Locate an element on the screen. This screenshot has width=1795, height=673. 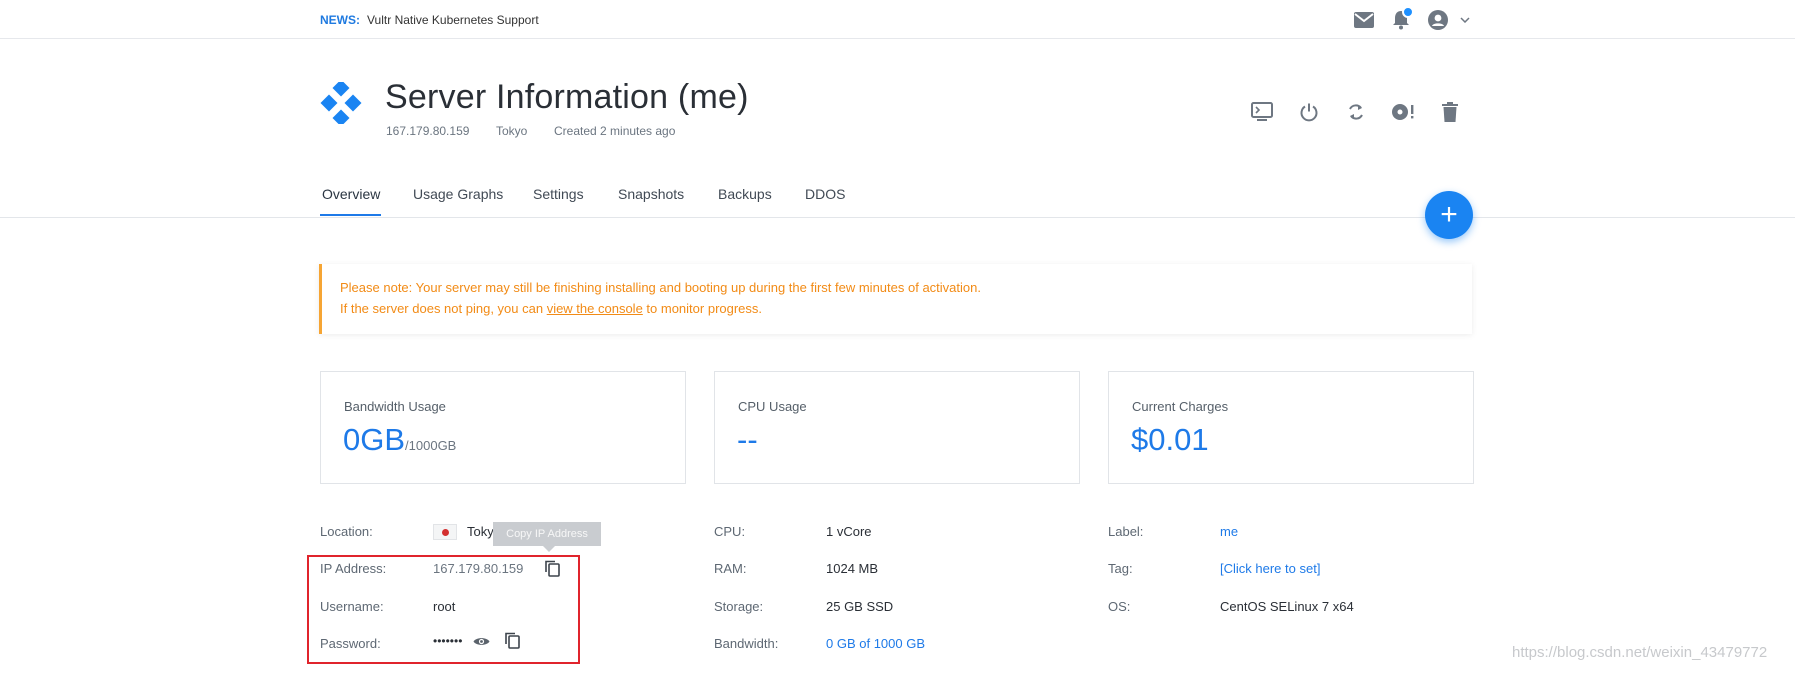
bandwidth-used: 0GB is located at coordinates (374, 439).